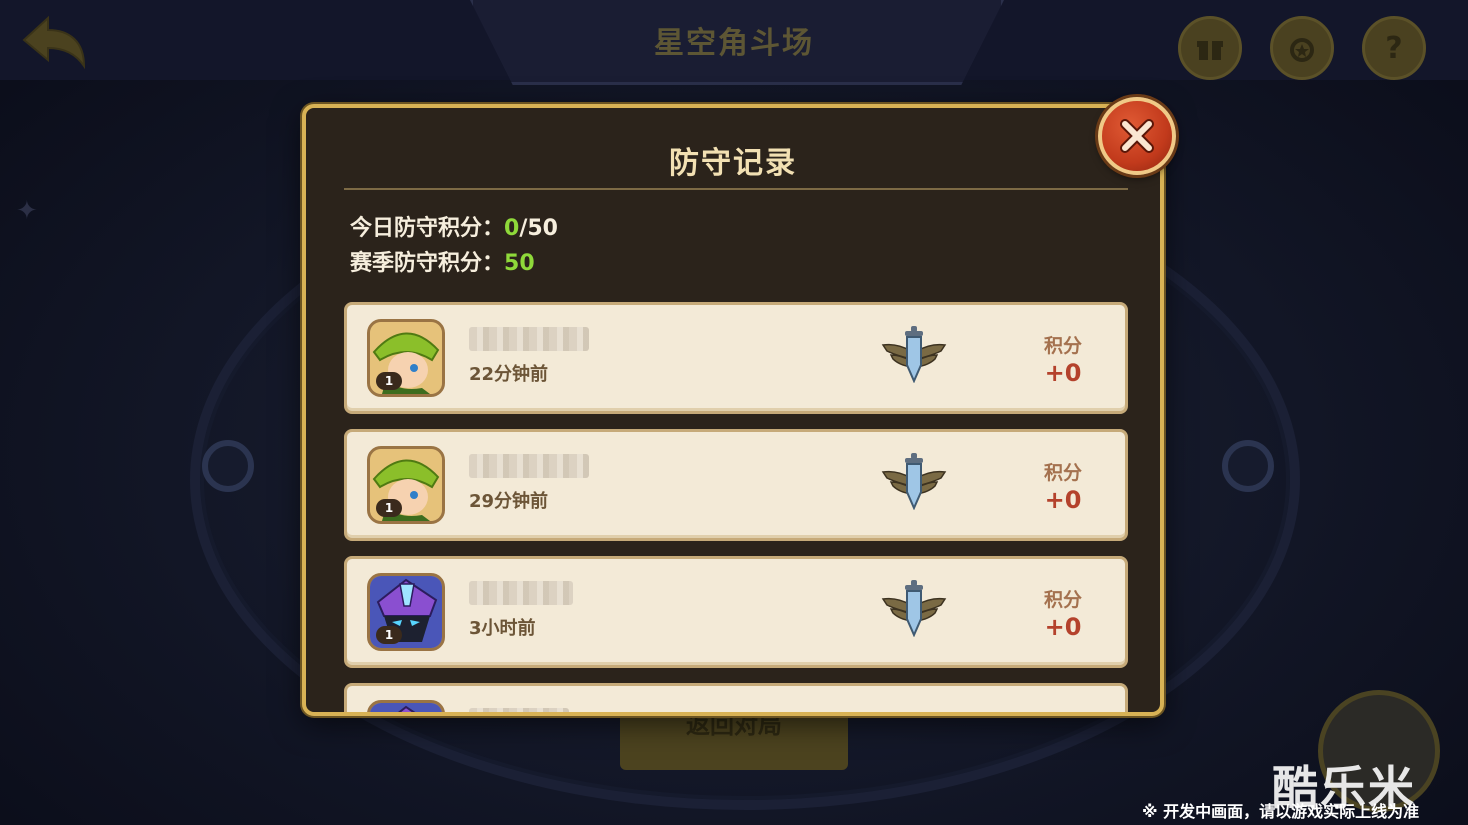 Image resolution: width=1468 pixels, height=825 pixels. I want to click on season-points-label: 赛季防守积分：, so click(427, 263).